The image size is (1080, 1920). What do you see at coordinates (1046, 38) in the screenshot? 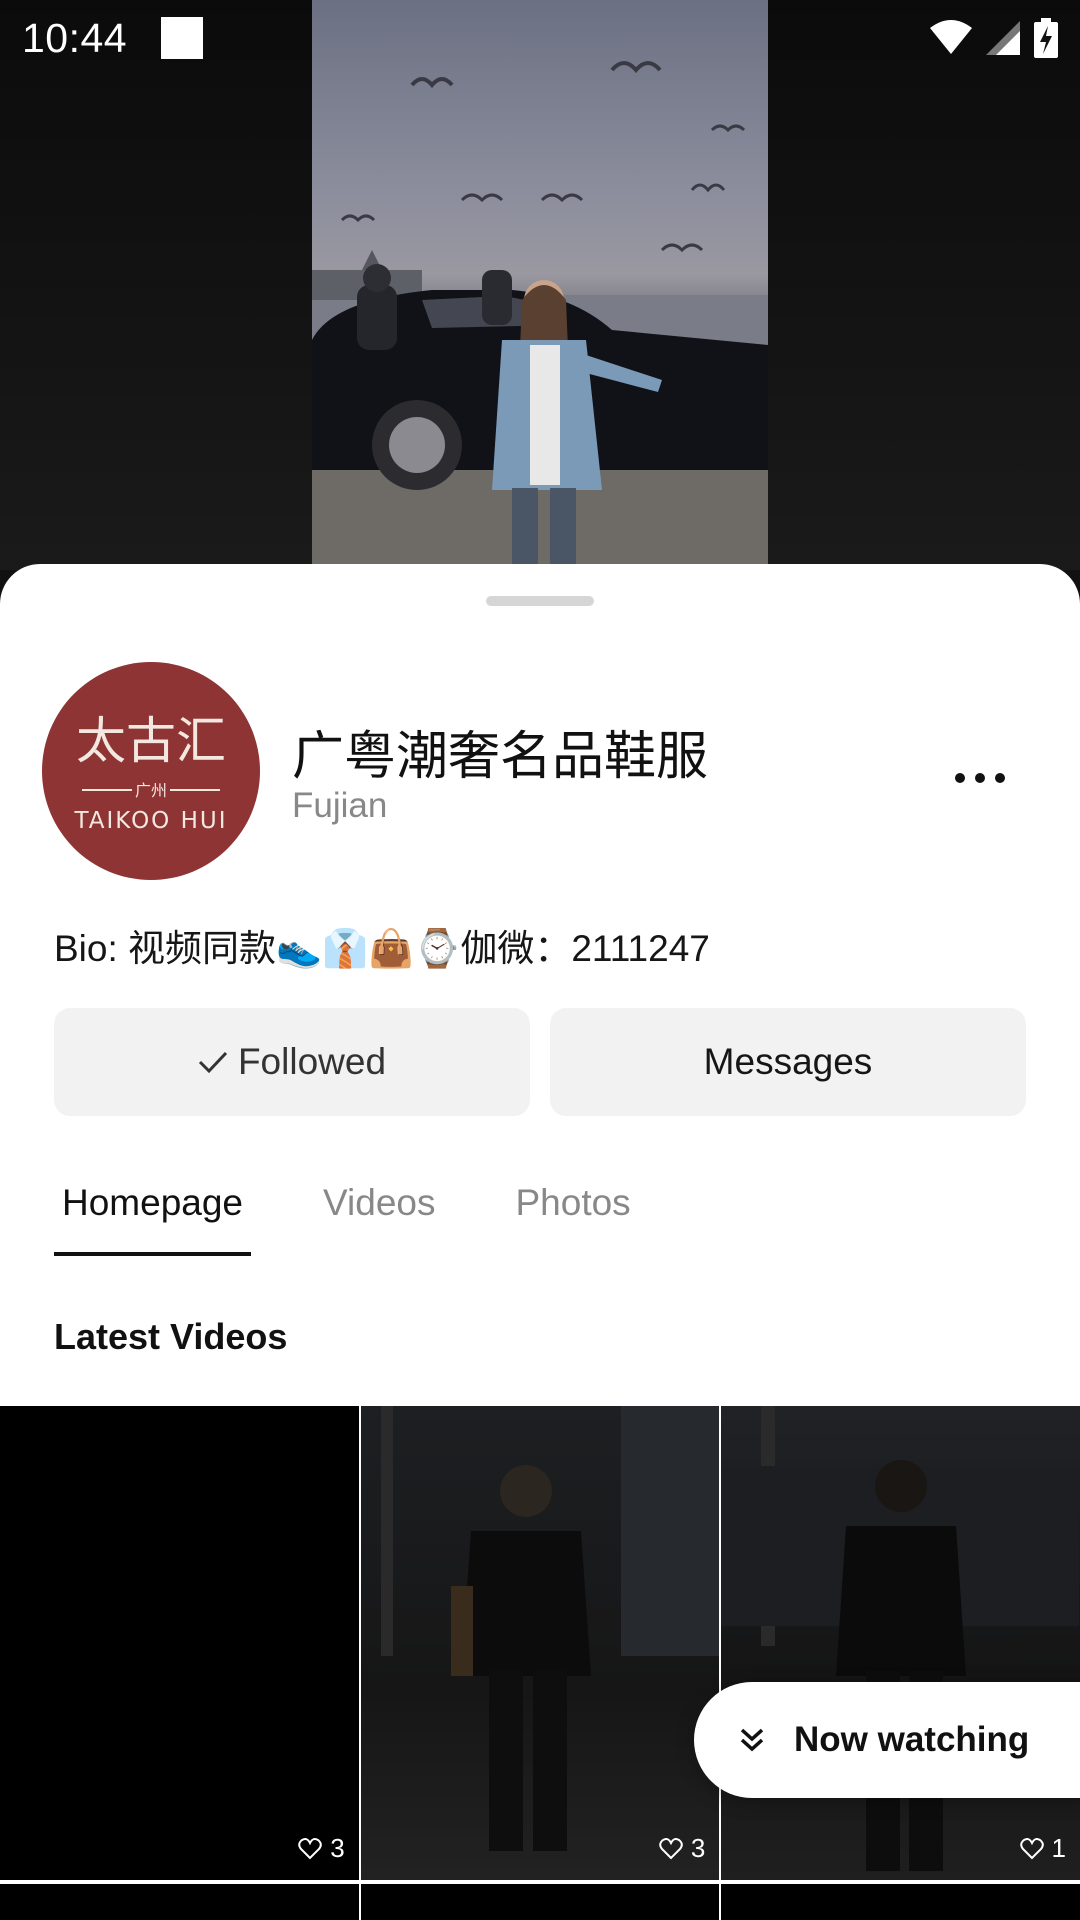
I see `battery-charging-icon` at bounding box center [1046, 38].